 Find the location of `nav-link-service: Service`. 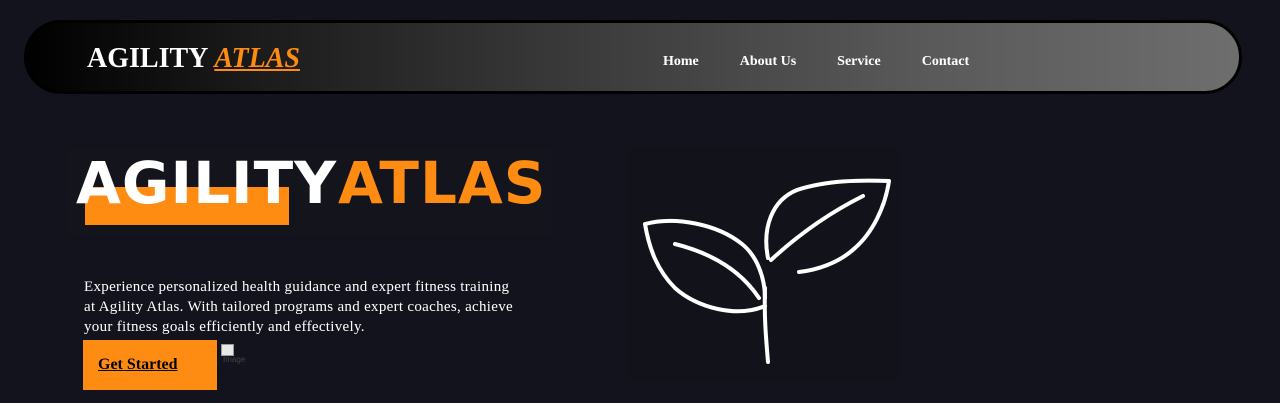

nav-link-service: Service is located at coordinates (859, 62).